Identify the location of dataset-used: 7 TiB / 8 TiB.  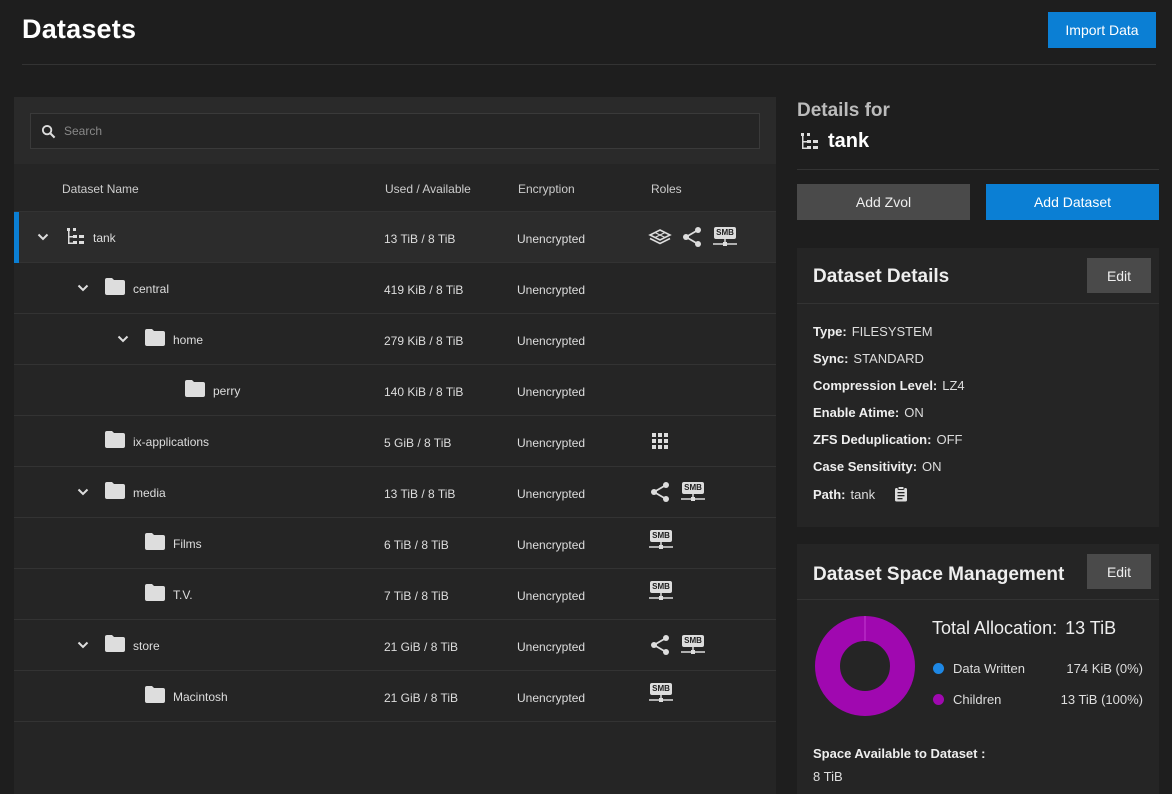
(416, 596).